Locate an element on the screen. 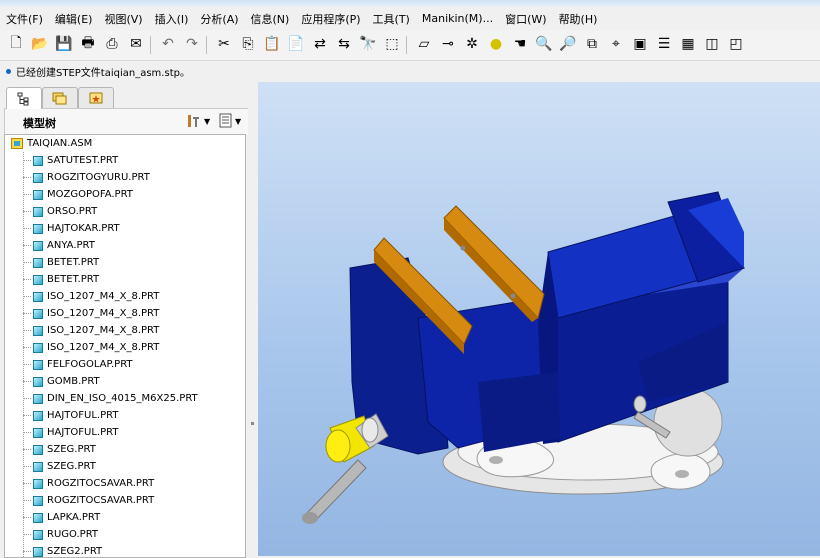  panel-sash is located at coordinates (253, 319).